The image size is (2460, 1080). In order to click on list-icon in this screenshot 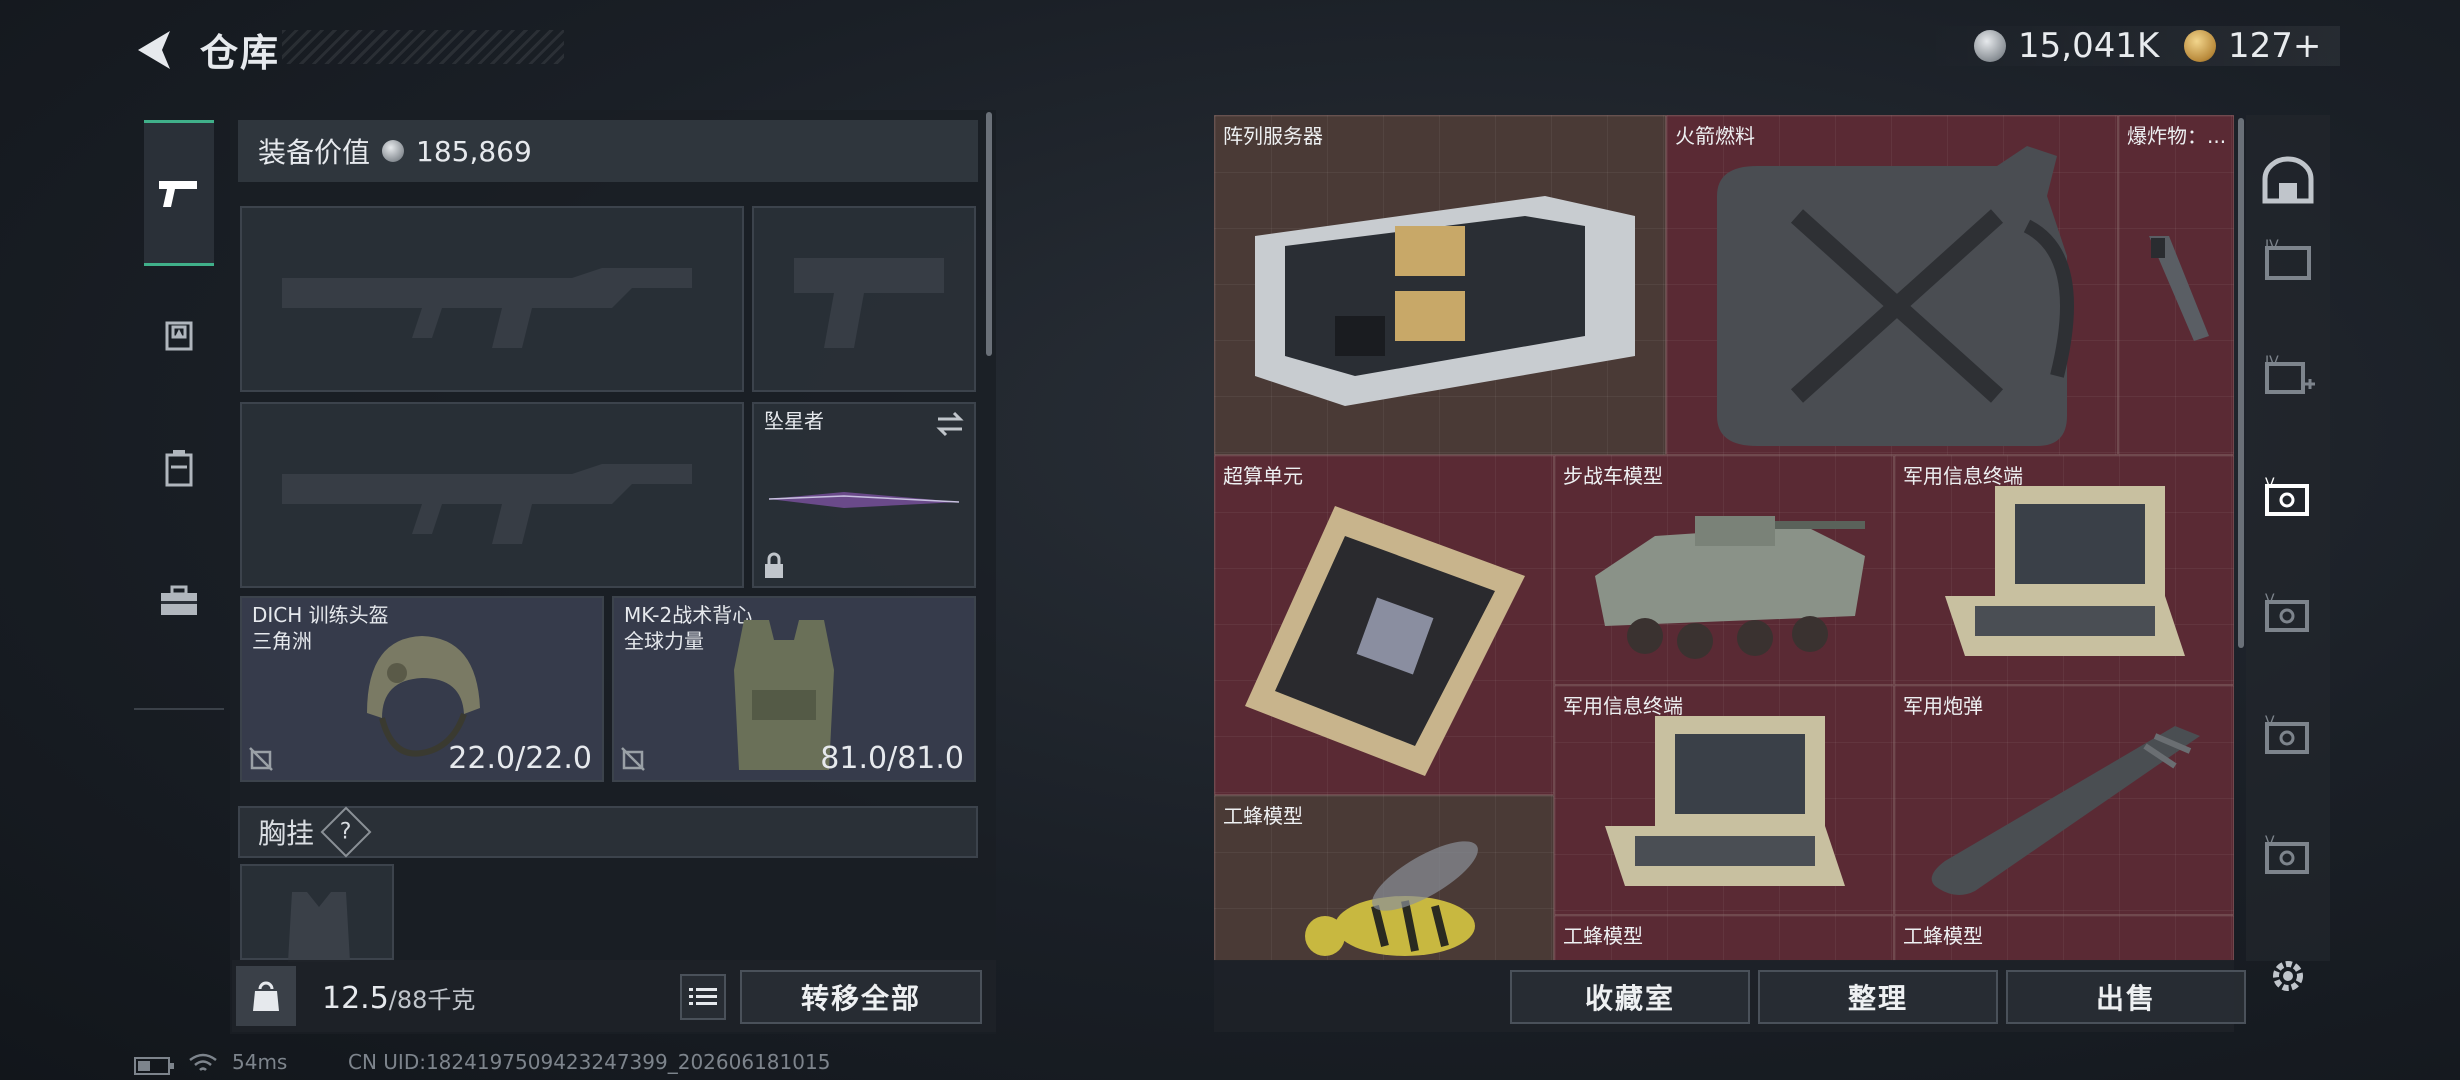, I will do `click(703, 996)`.